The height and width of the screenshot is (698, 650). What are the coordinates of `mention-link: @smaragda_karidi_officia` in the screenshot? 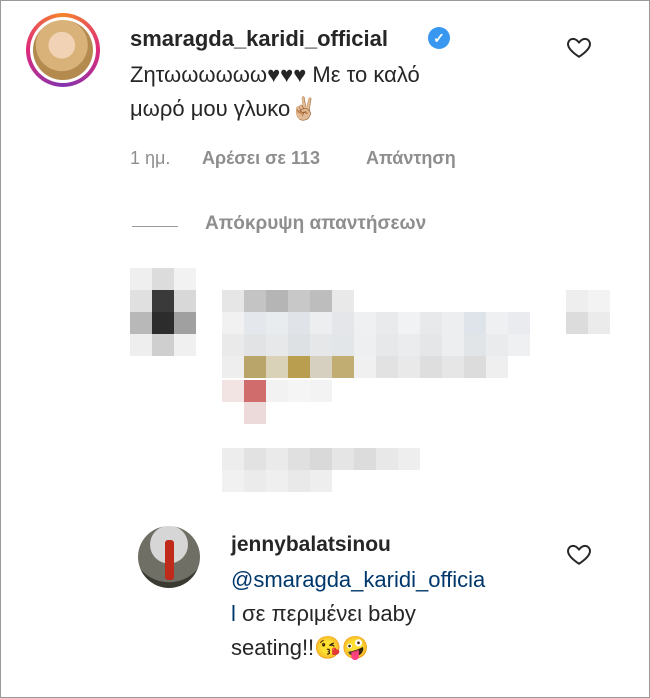 It's located at (358, 579).